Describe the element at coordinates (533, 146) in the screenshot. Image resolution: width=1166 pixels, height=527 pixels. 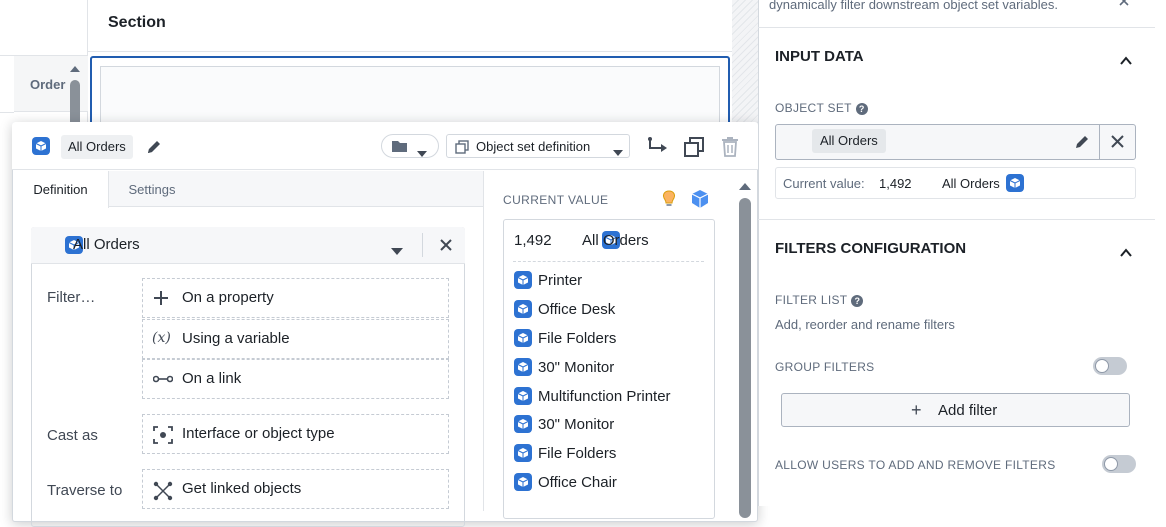
I see `object-set-definition-label: Object set definition` at that location.